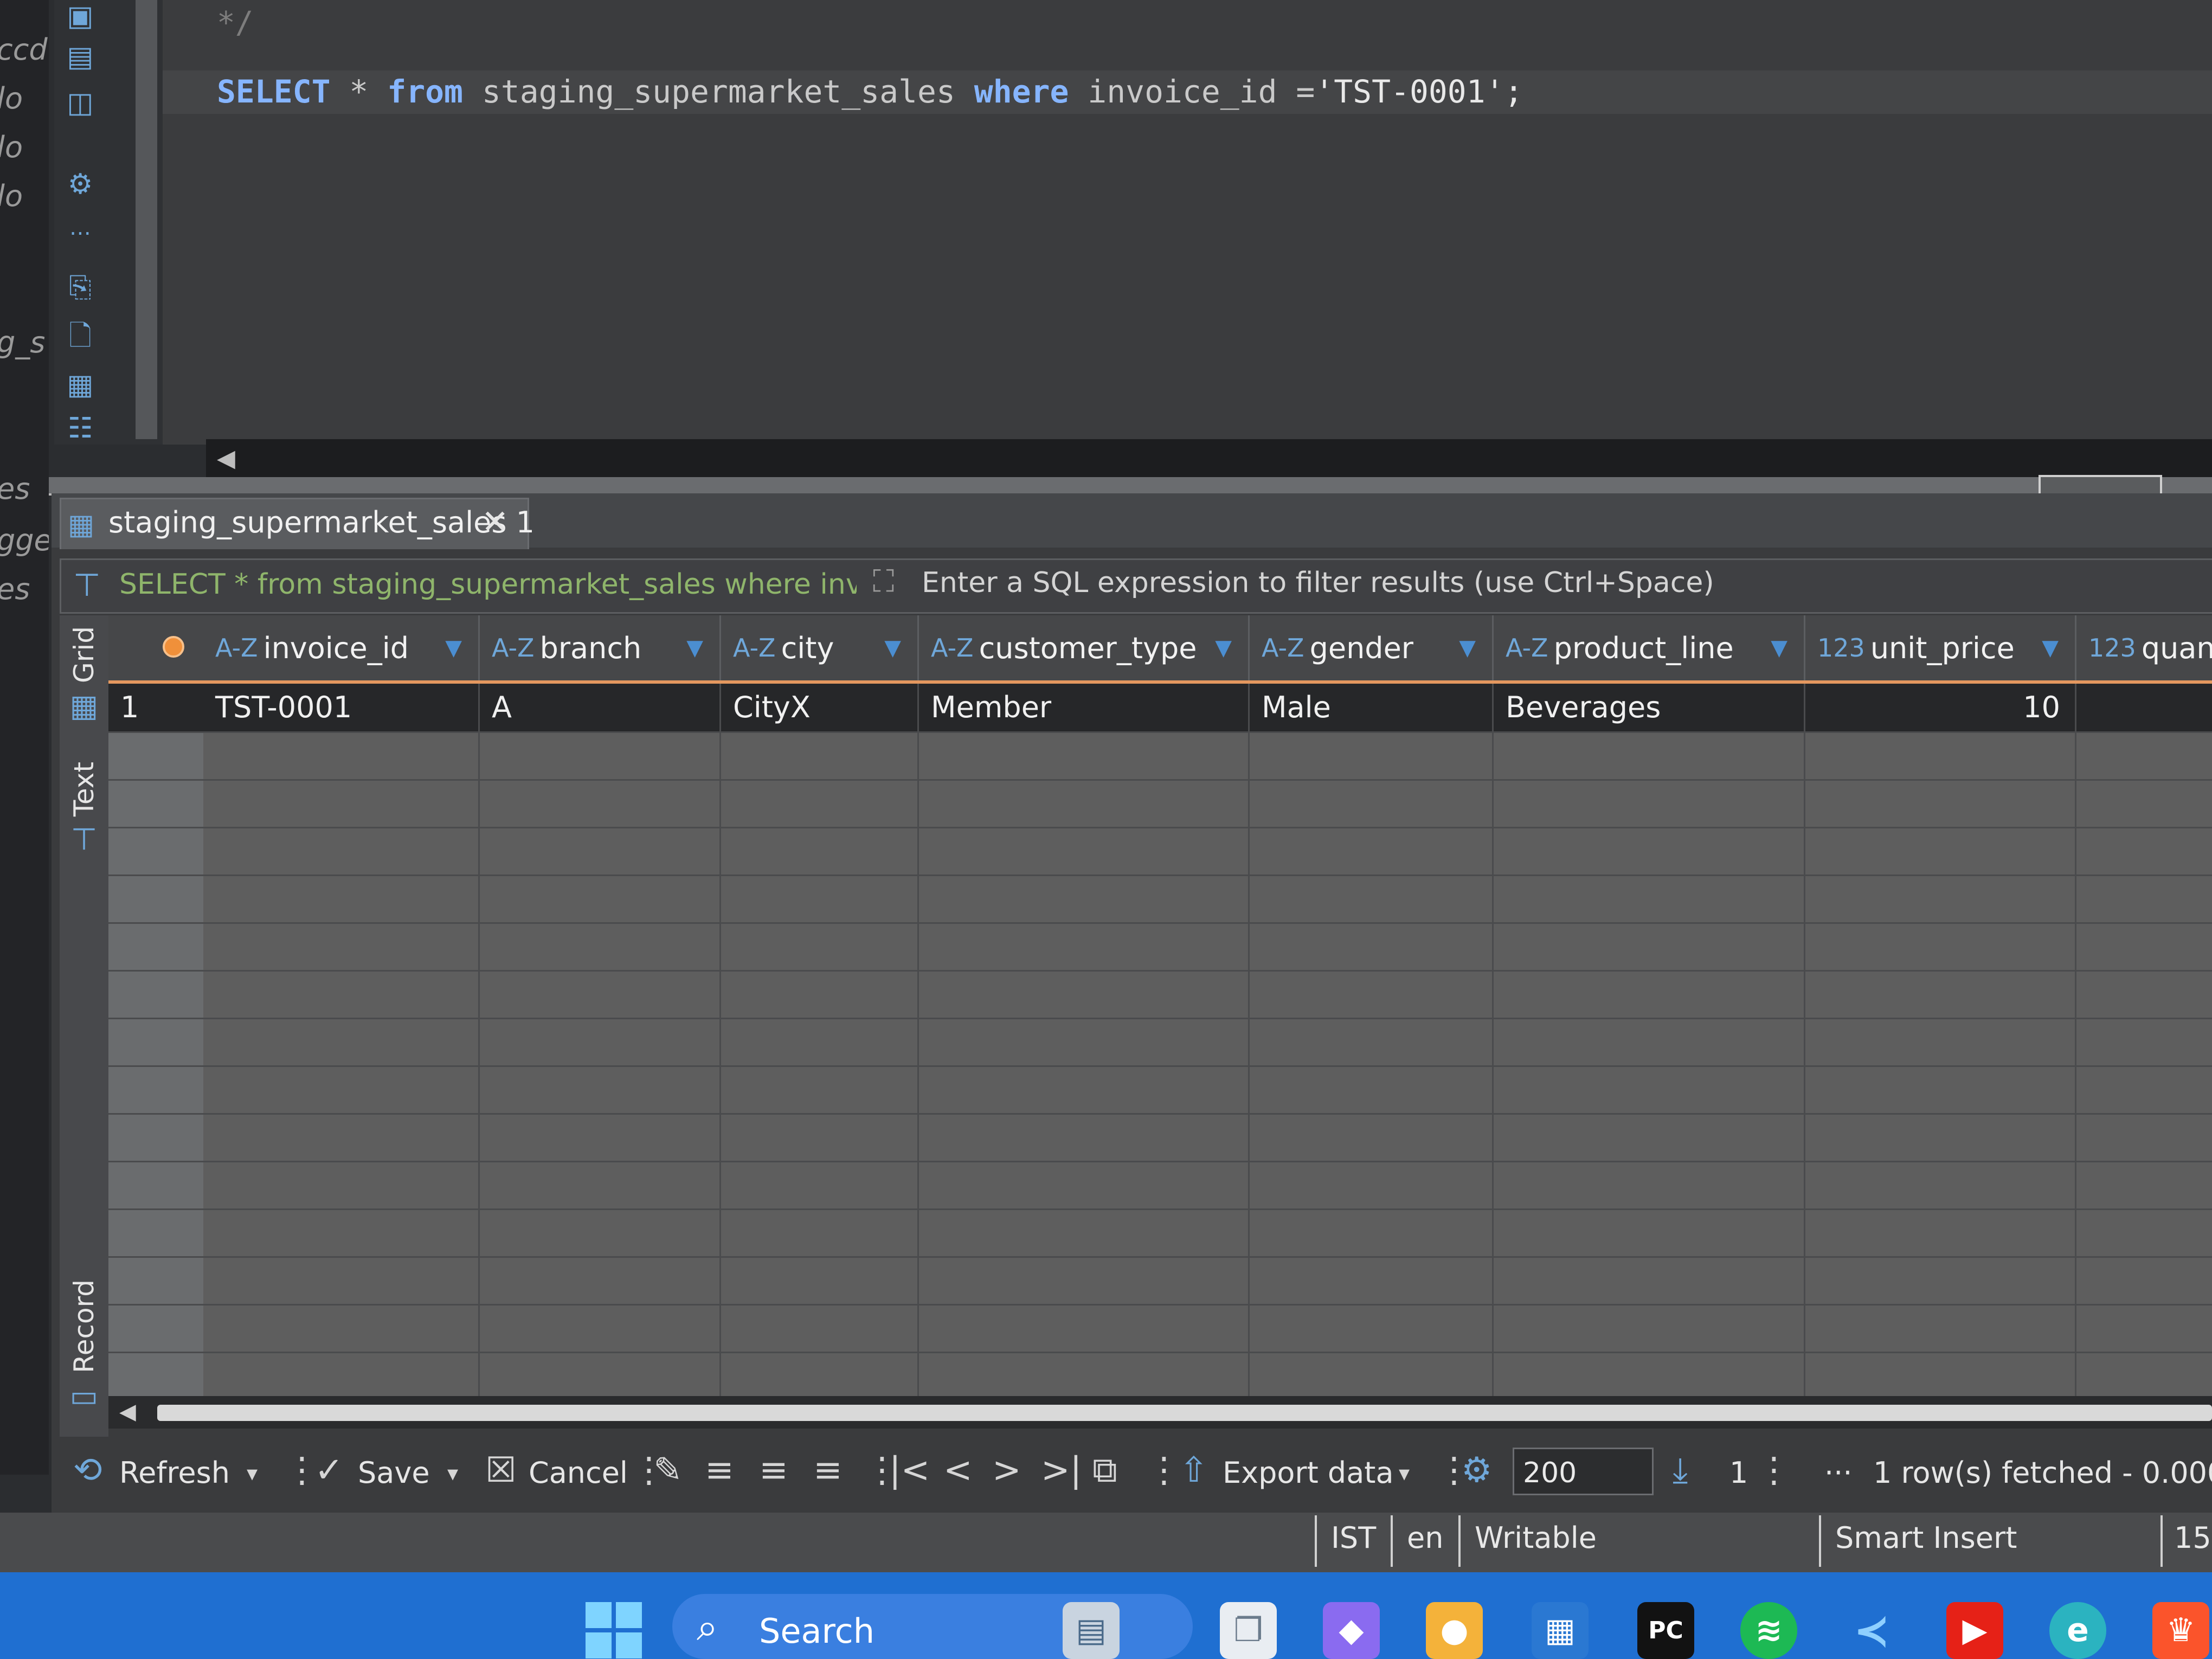  What do you see at coordinates (1768, 1630) in the screenshot?
I see `spotify-icon: ≋` at bounding box center [1768, 1630].